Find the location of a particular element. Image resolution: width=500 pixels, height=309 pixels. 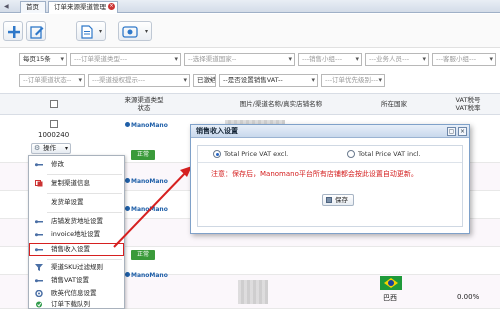

vat-incl-label: Total Price VAT incl. is located at coordinates (389, 154).